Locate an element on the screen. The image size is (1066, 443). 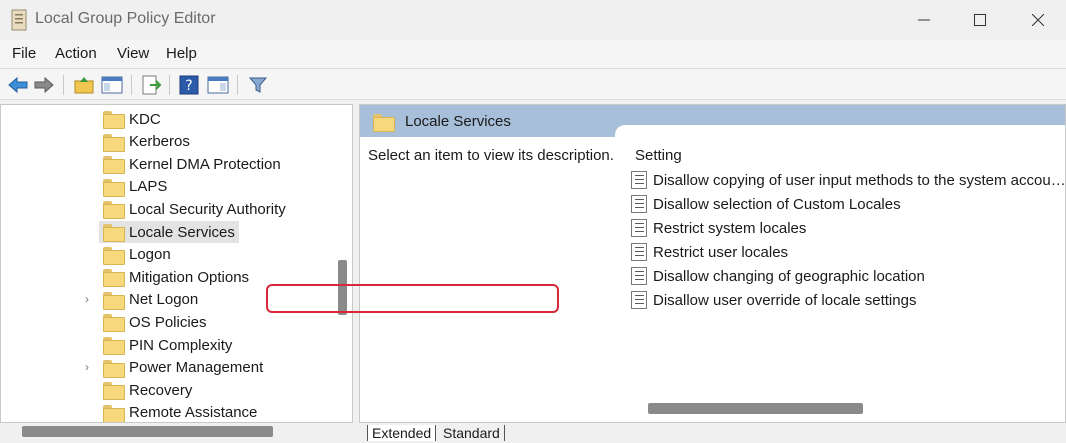
tree-item: Mitigation Options is located at coordinates (176, 277).